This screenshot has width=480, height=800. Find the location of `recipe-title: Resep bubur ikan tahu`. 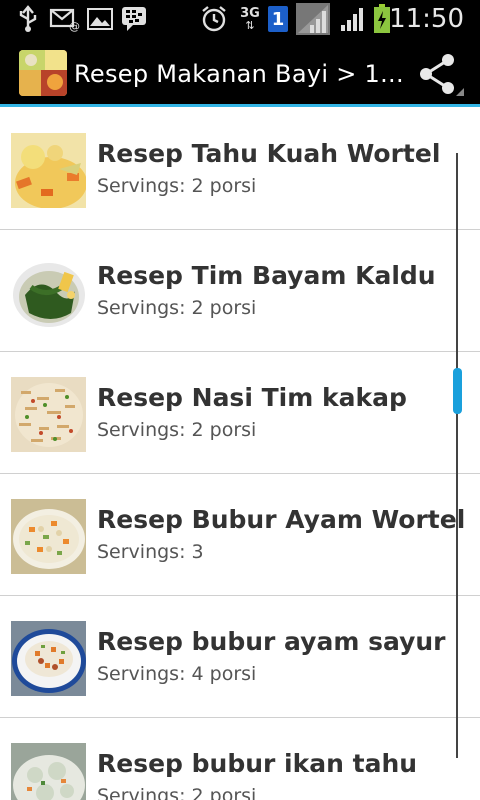

recipe-title: Resep bubur ikan tahu is located at coordinates (257, 763).